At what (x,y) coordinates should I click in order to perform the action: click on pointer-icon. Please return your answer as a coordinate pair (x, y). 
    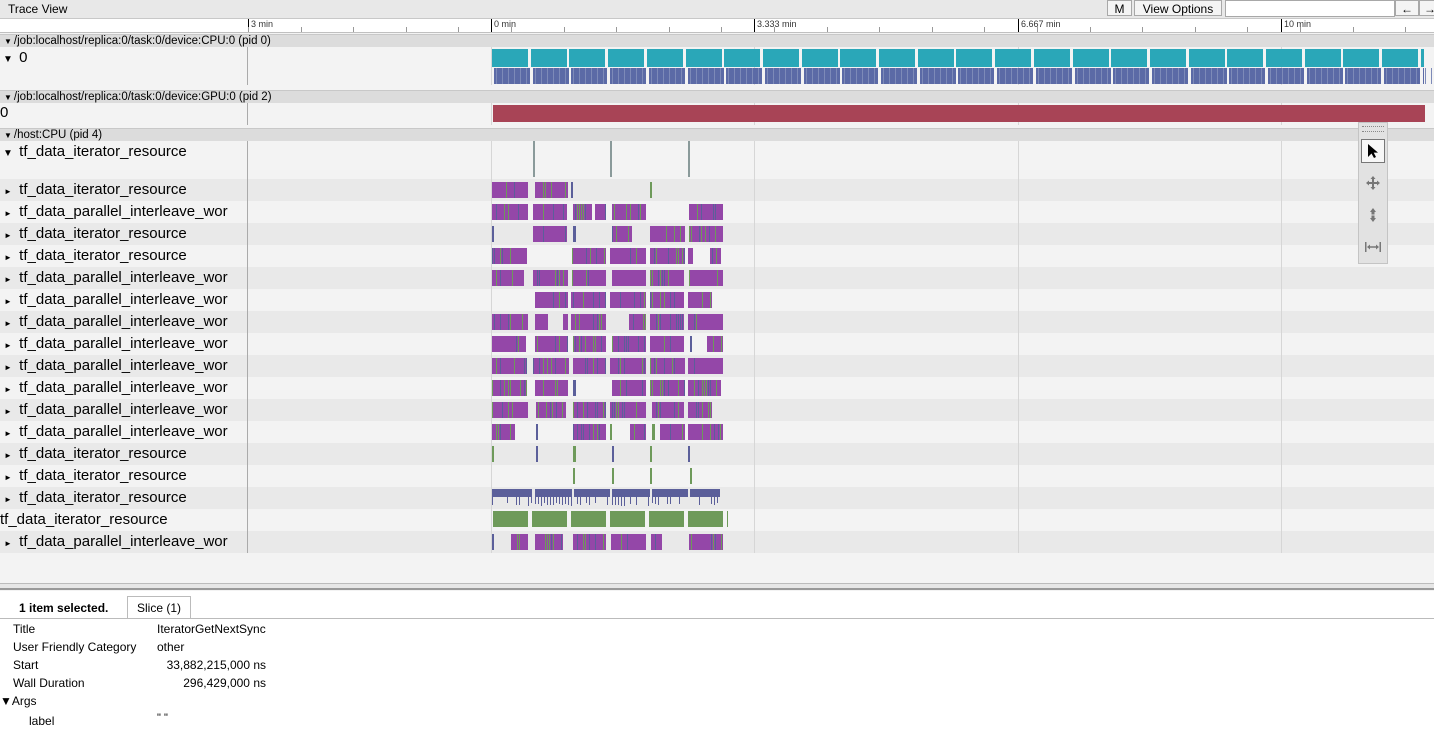
    Looking at the image, I should click on (1373, 151).